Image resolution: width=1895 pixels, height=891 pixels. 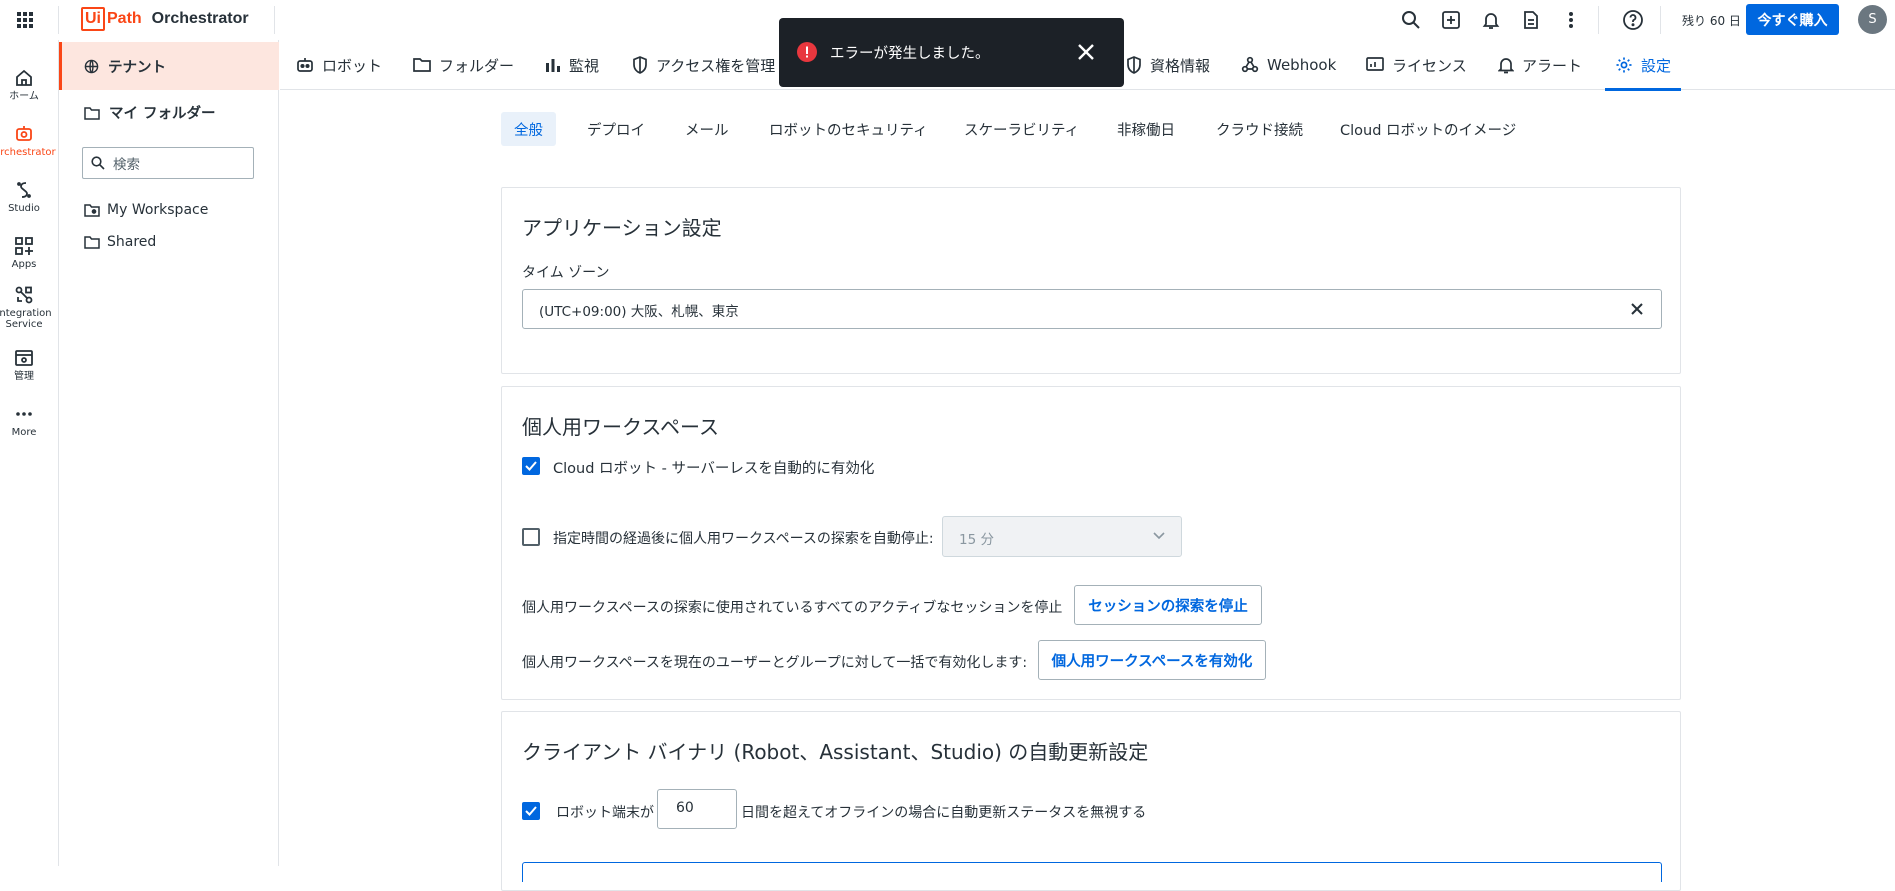 I want to click on close-icon, so click(x=1086, y=52).